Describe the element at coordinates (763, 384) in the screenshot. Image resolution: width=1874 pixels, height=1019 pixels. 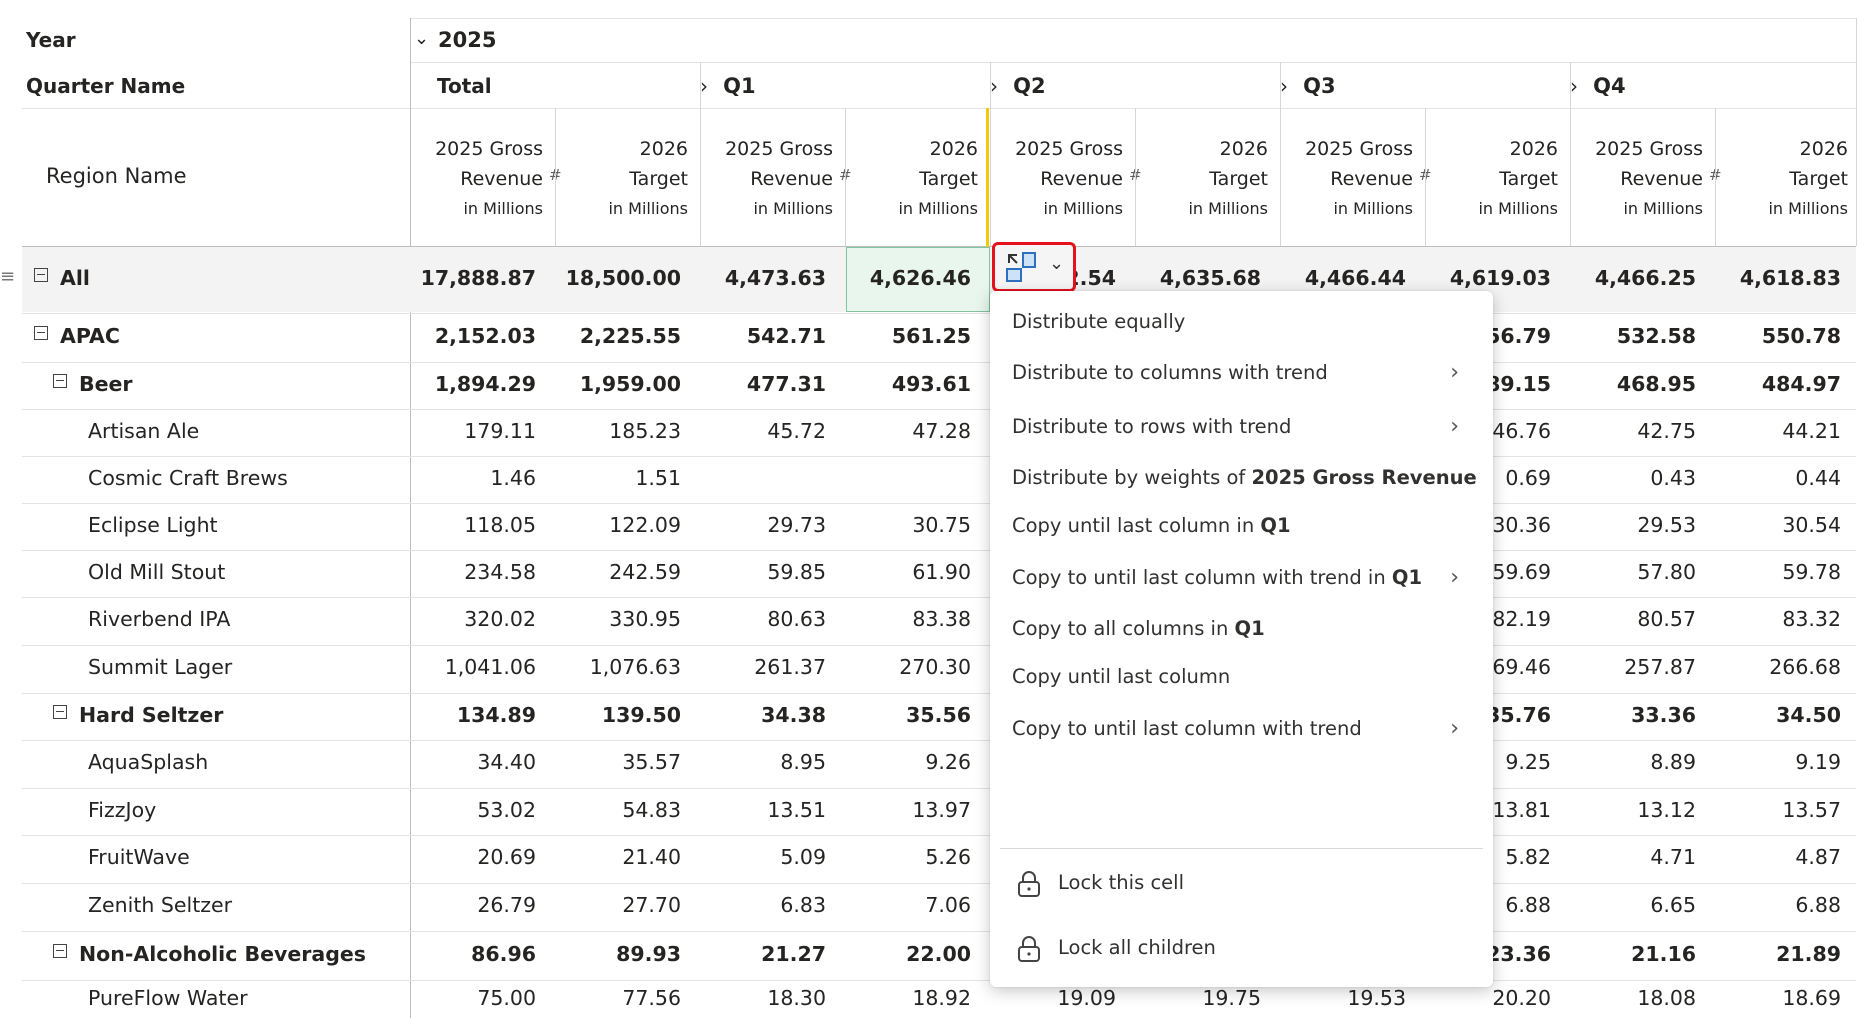
I see `value-cell: 477.31` at that location.